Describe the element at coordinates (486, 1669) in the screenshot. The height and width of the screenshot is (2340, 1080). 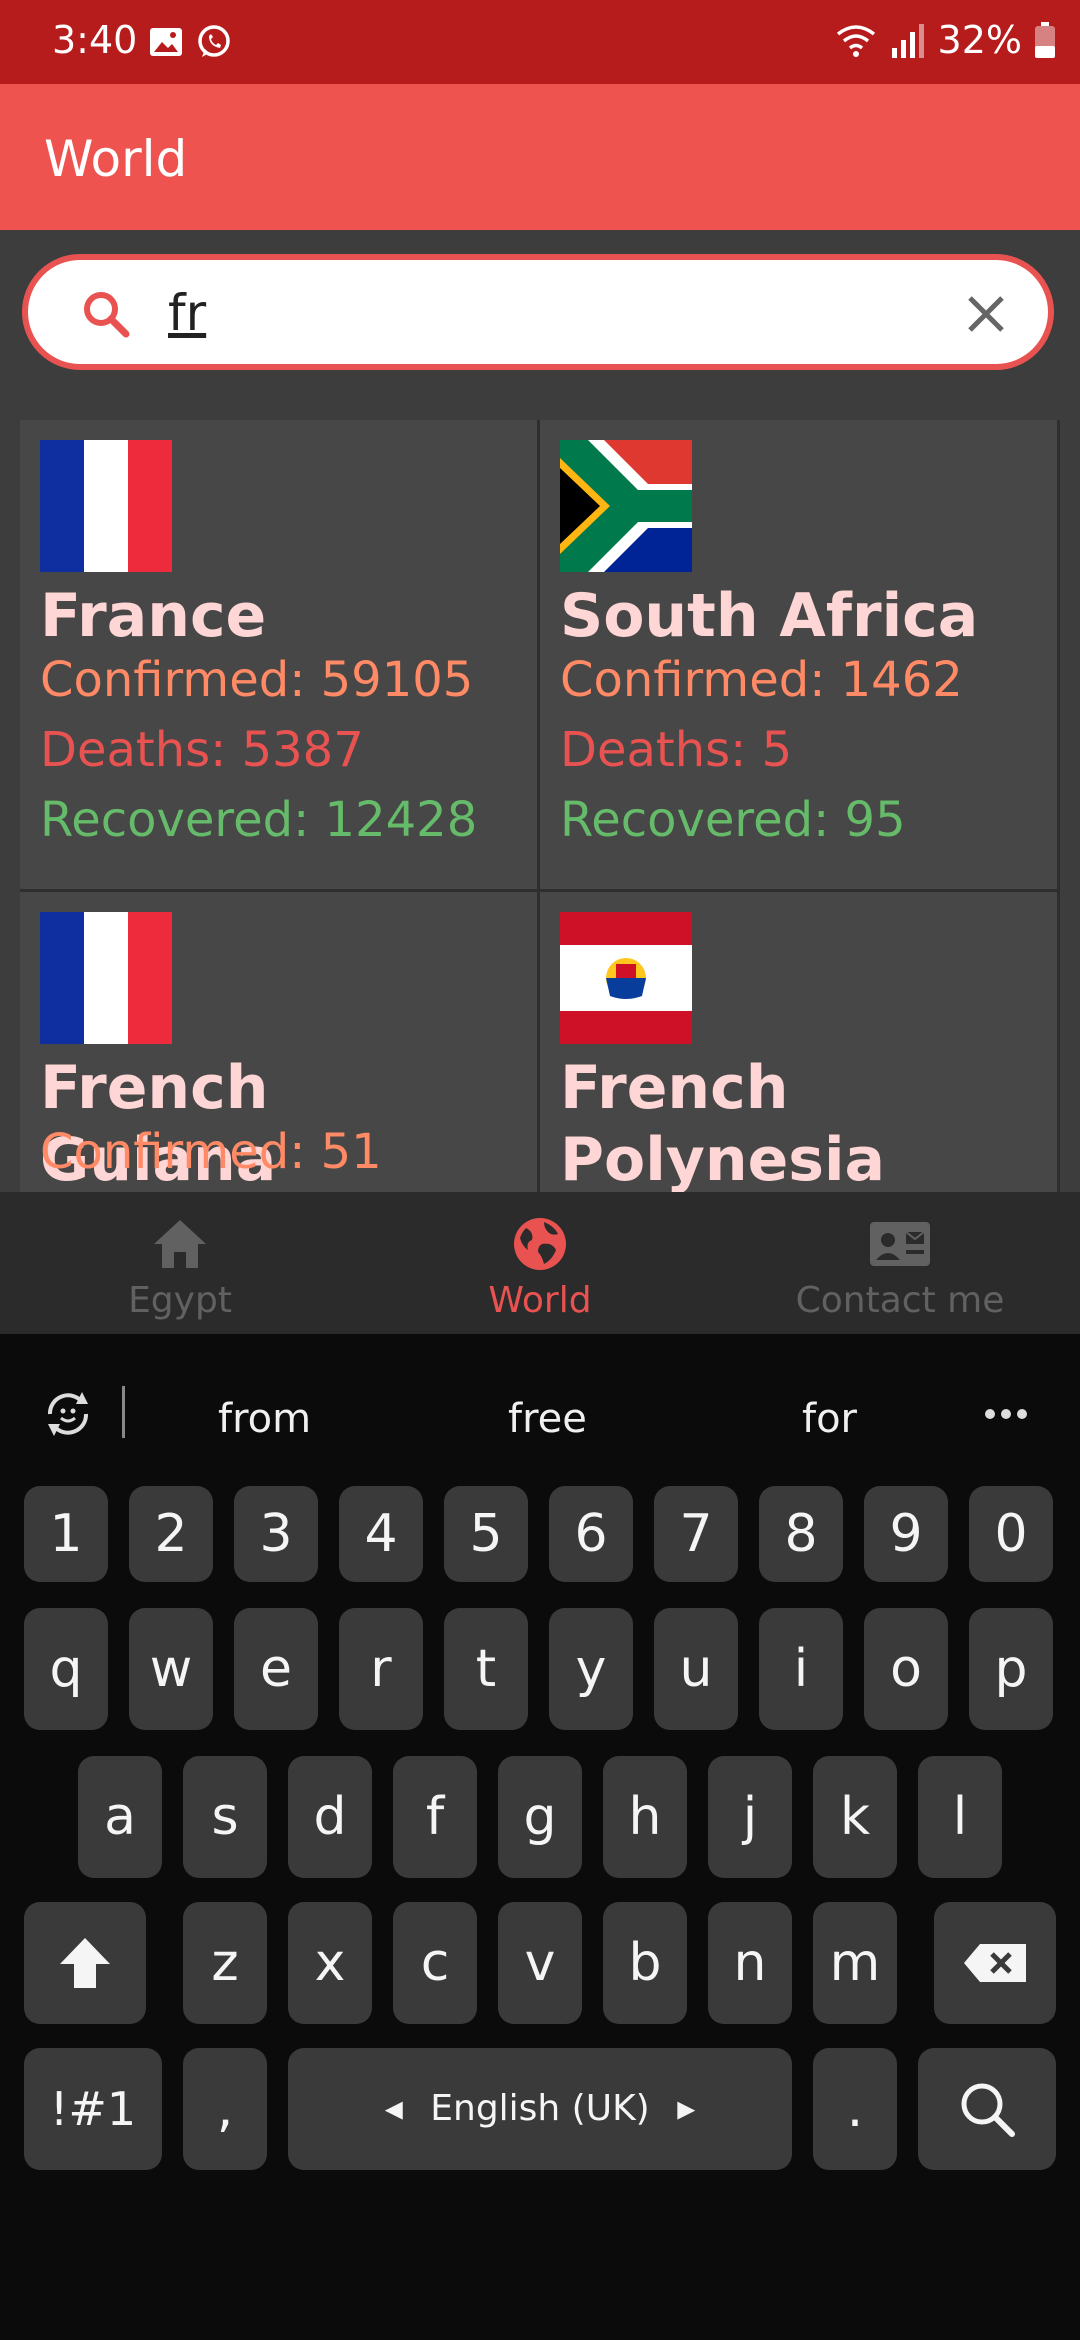
I see `key-t: t` at that location.